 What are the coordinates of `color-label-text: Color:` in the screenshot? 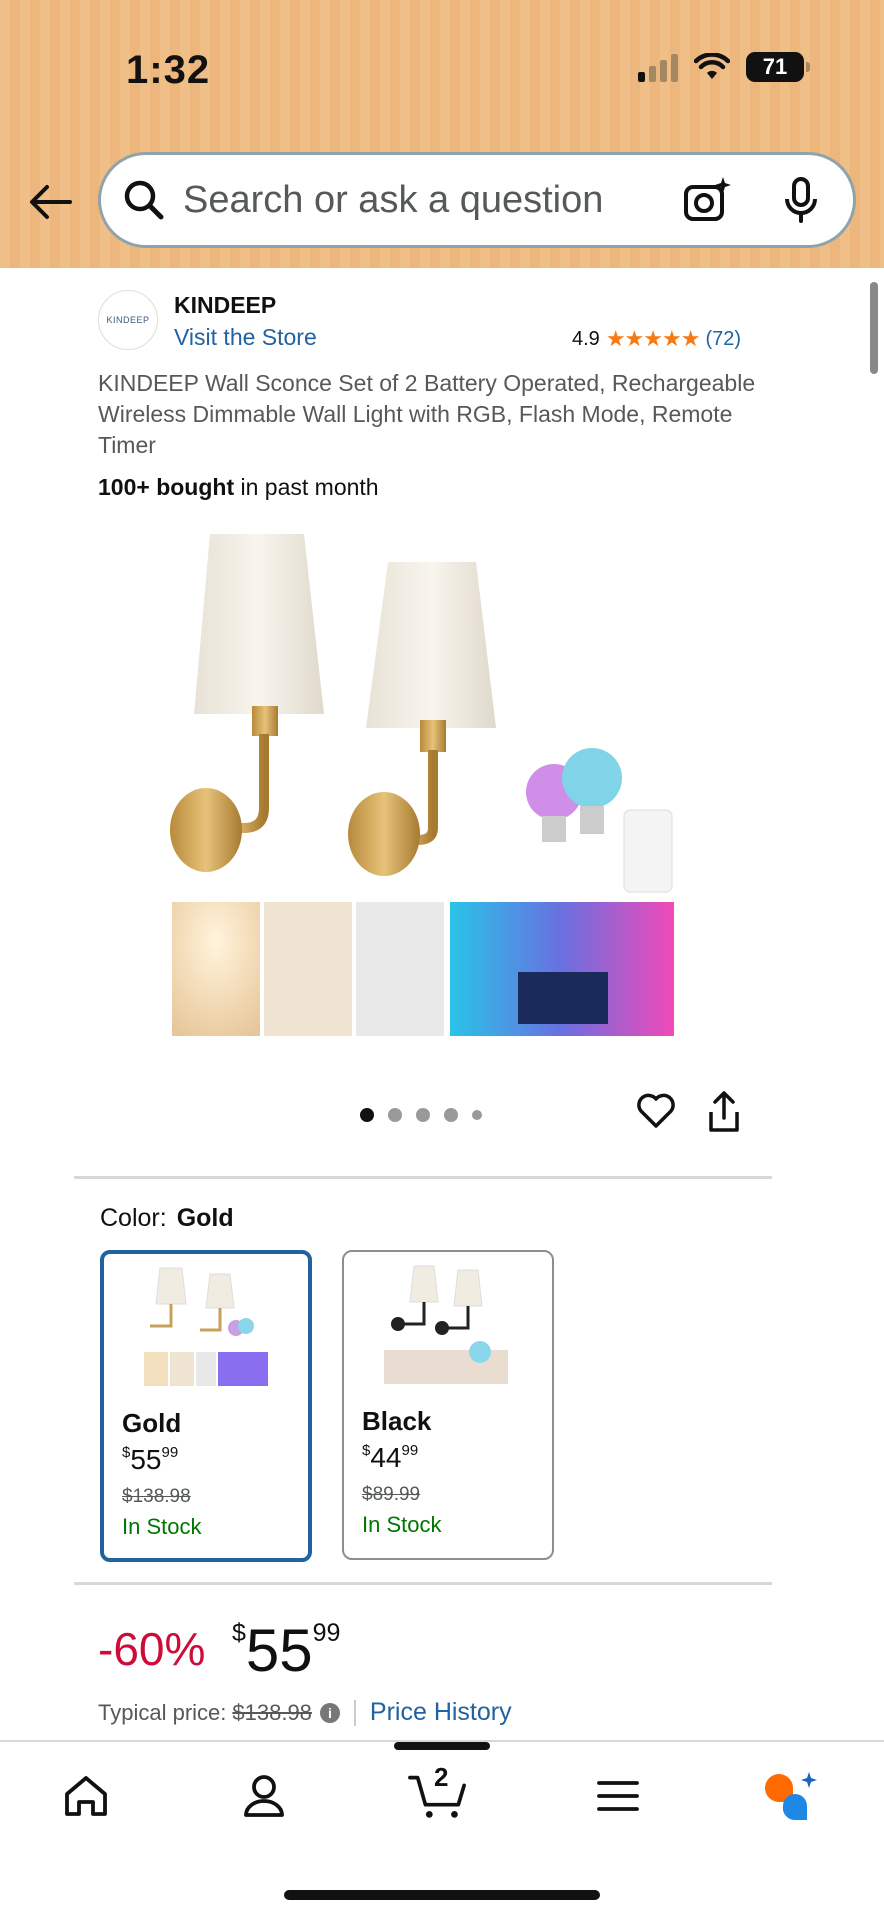 It's located at (133, 1218).